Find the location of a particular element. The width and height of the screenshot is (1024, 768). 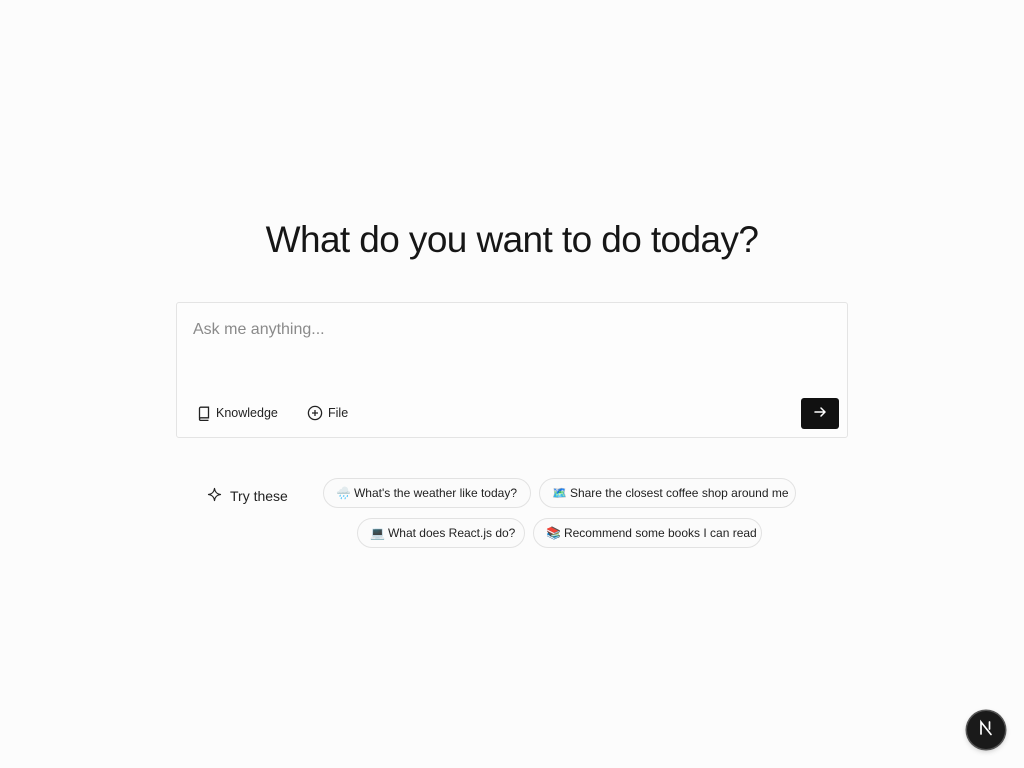

file-button: File is located at coordinates (327, 413).